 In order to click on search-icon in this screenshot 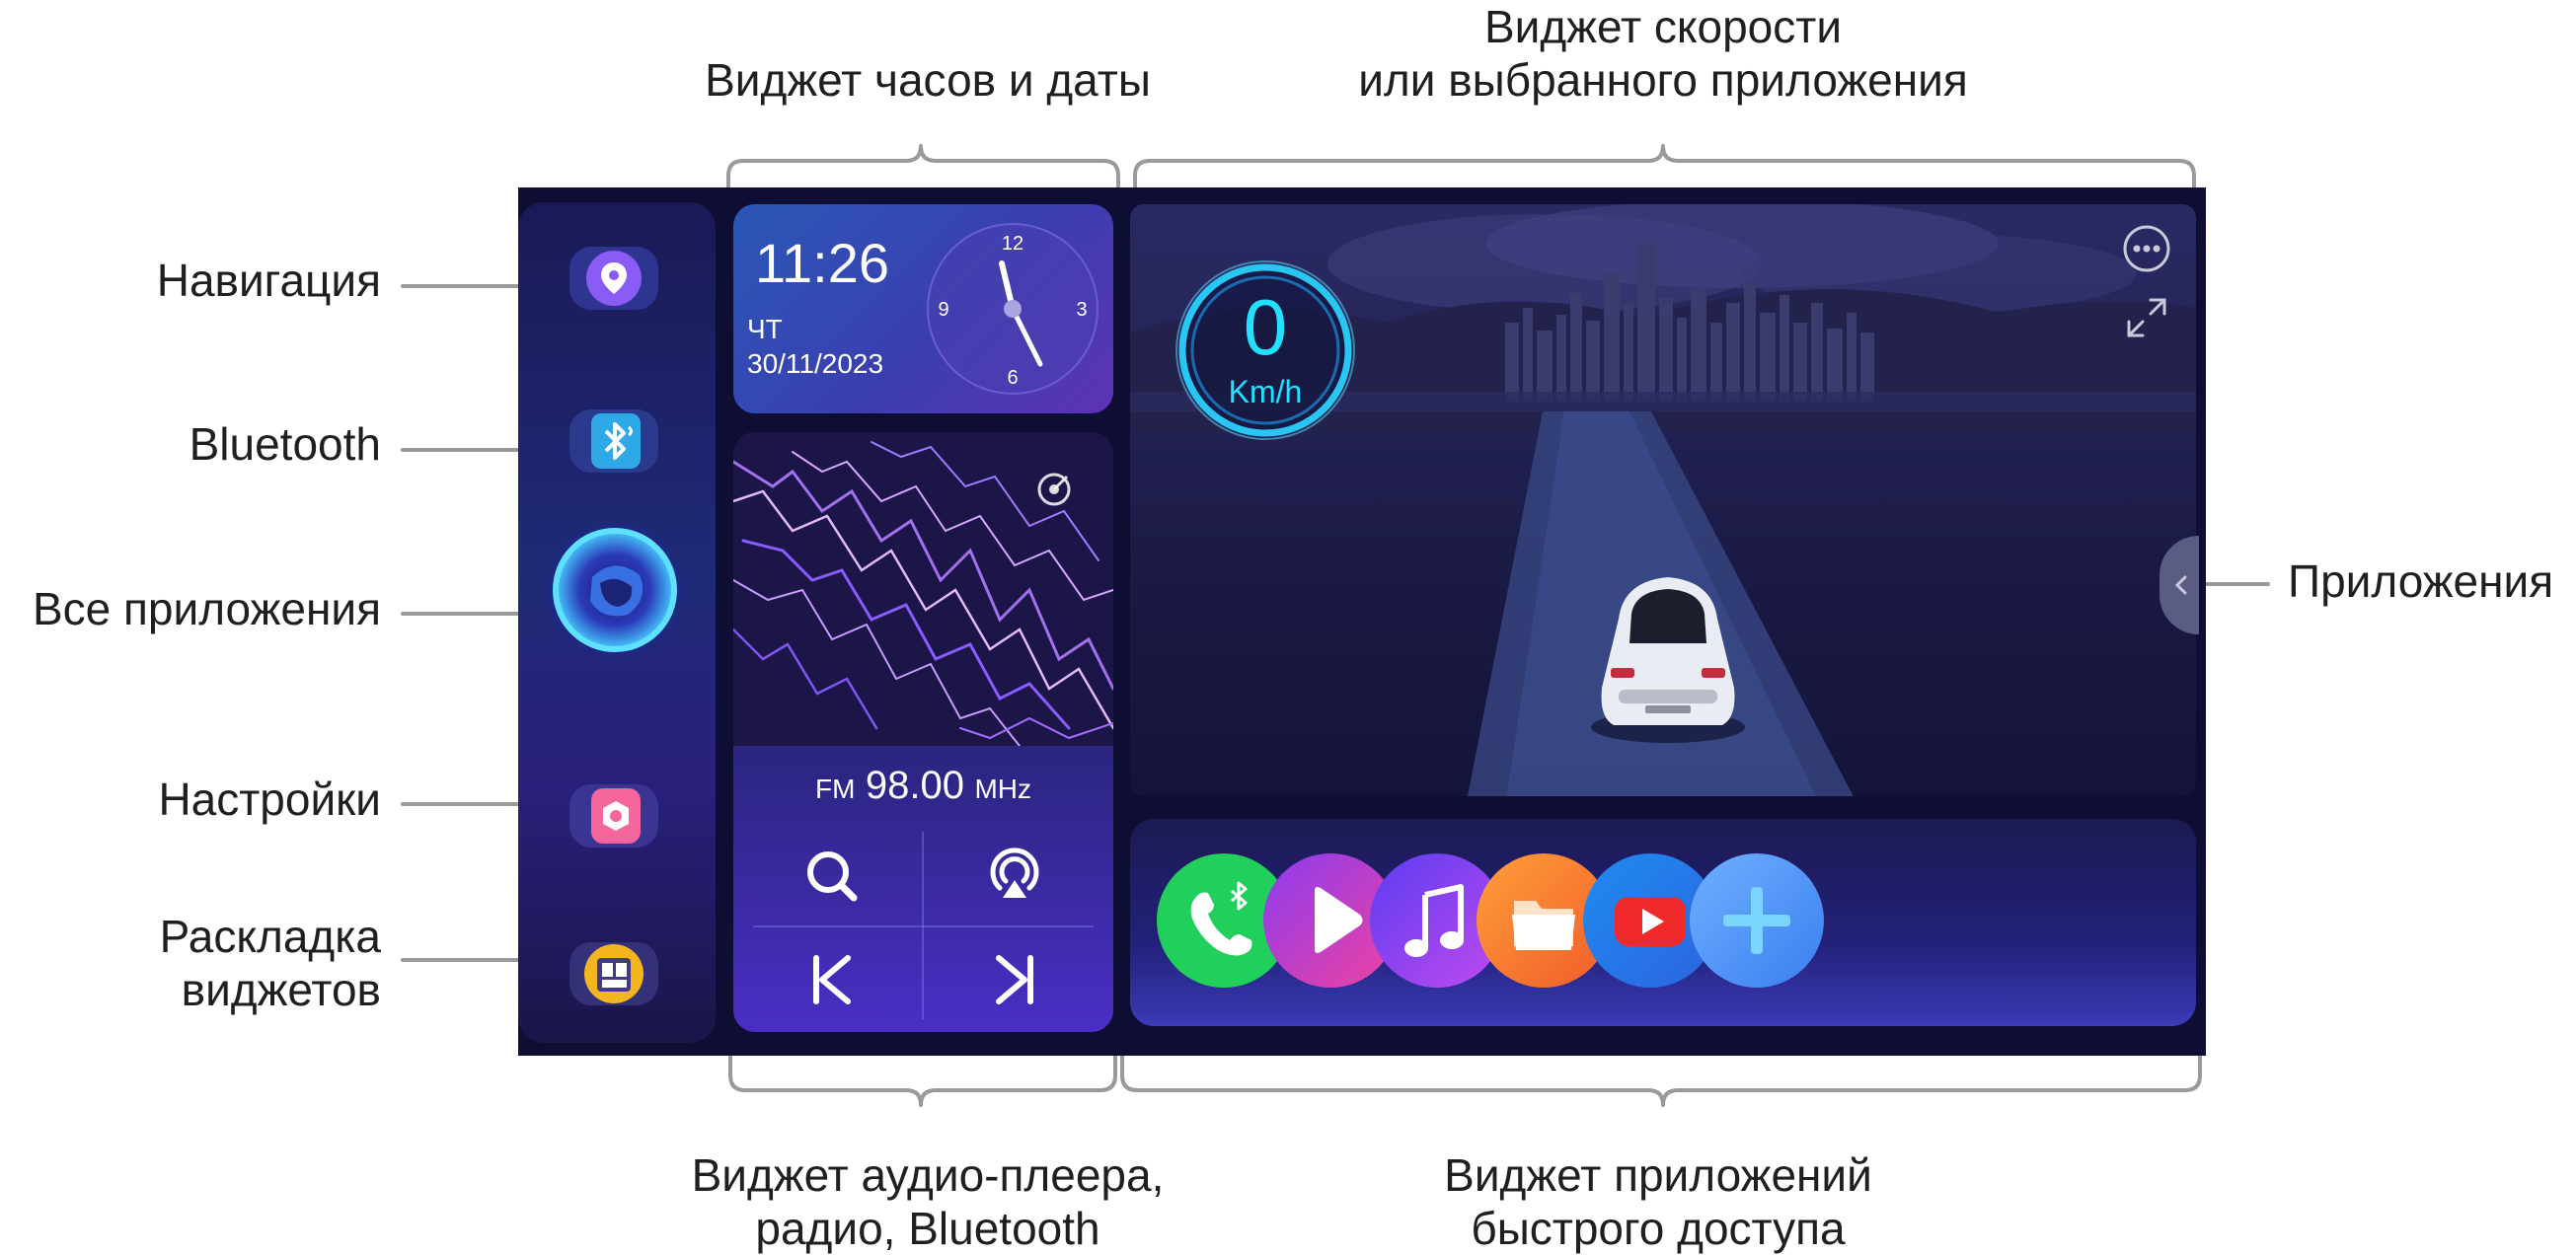, I will do `click(832, 877)`.